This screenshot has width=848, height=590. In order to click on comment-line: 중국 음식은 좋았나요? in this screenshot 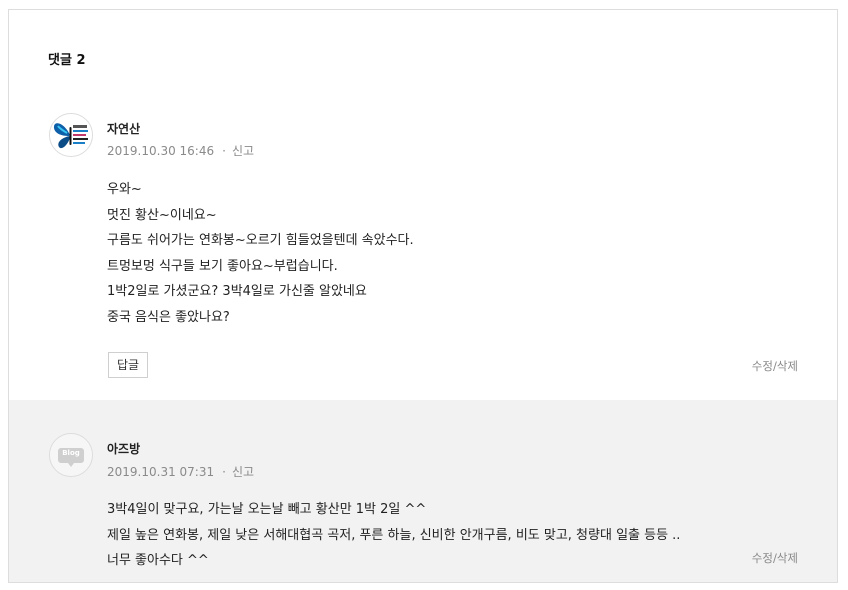, I will do `click(168, 317)`.